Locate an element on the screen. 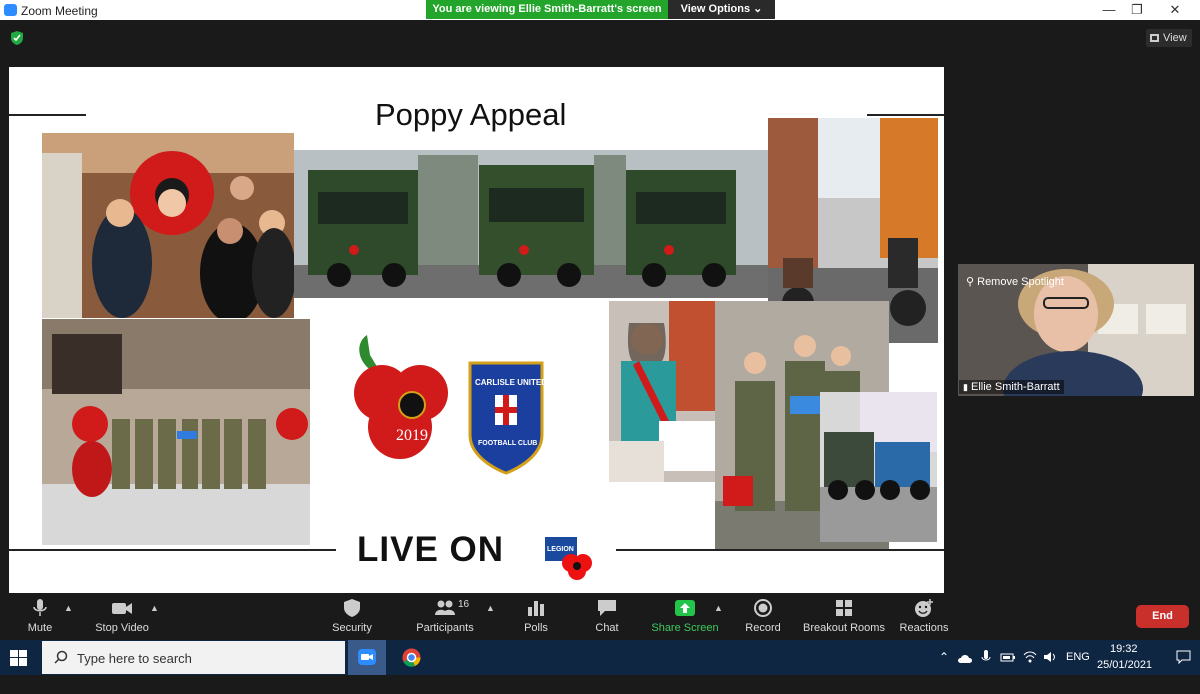  taskbar-chrome-app is located at coordinates (411, 657).